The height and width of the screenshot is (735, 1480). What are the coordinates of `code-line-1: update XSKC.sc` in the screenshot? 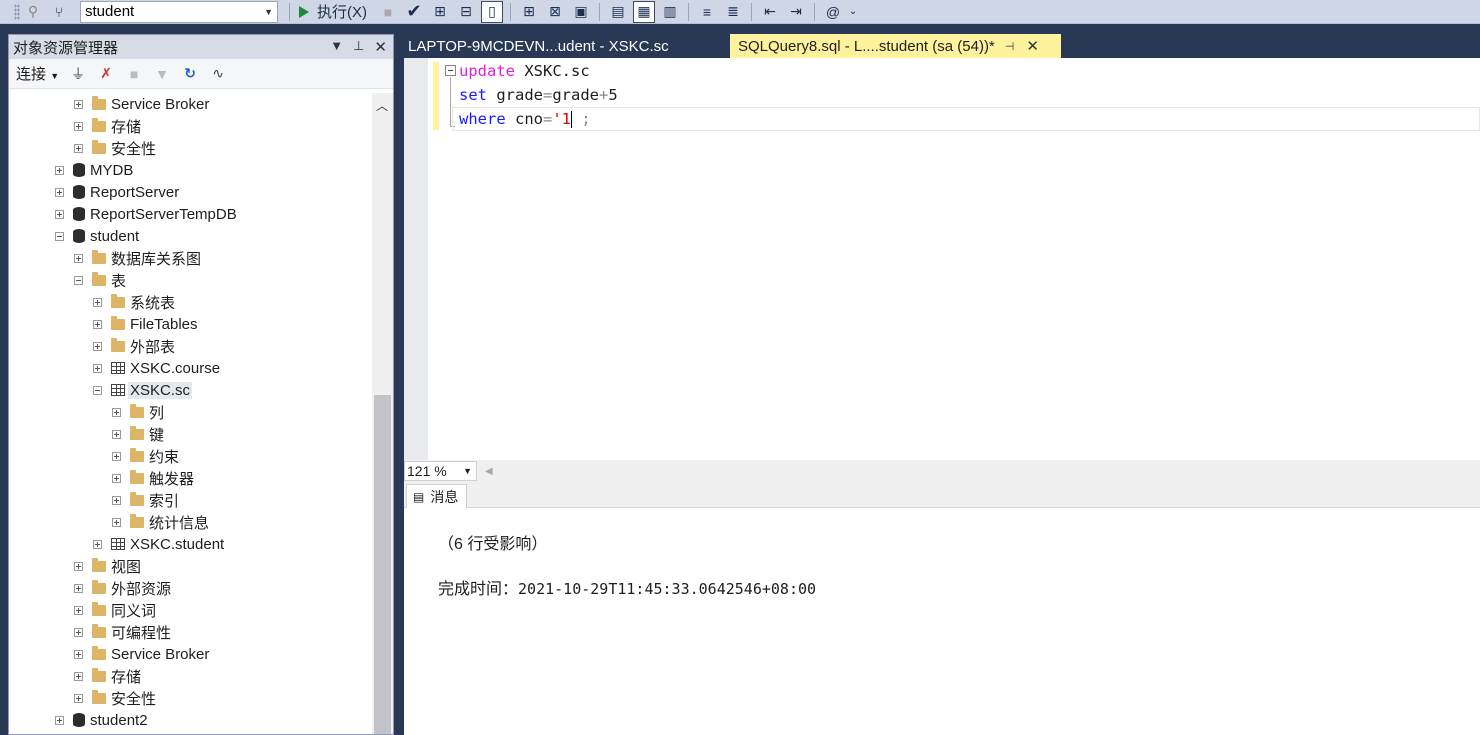 It's located at (524, 71).